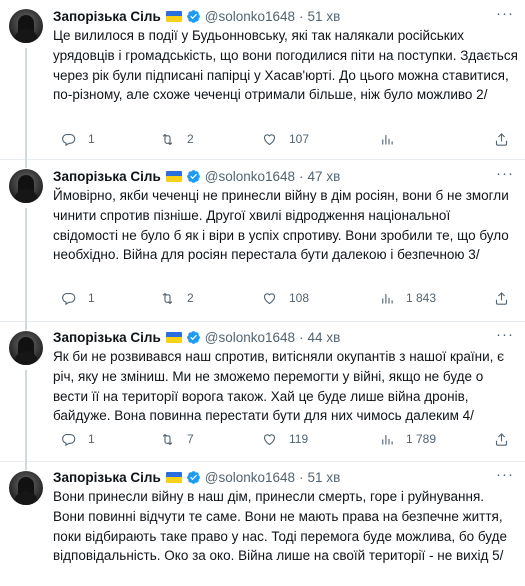 The height and width of the screenshot is (586, 525). What do you see at coordinates (324, 176) in the screenshot?
I see `timestamp: 47 хв` at bounding box center [324, 176].